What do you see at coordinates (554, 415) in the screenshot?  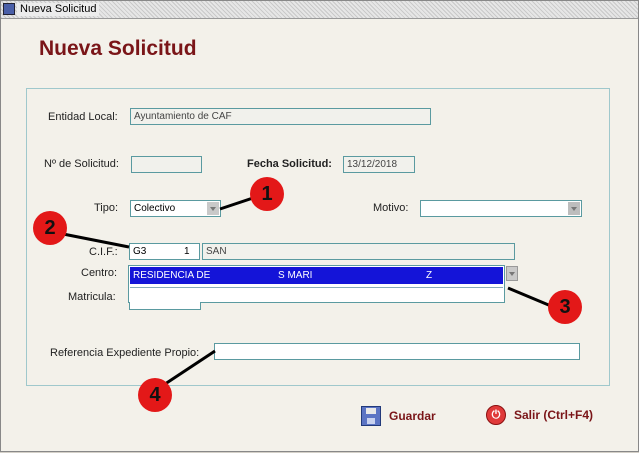 I see `exit-label: Salir (Ctrl+F4)` at bounding box center [554, 415].